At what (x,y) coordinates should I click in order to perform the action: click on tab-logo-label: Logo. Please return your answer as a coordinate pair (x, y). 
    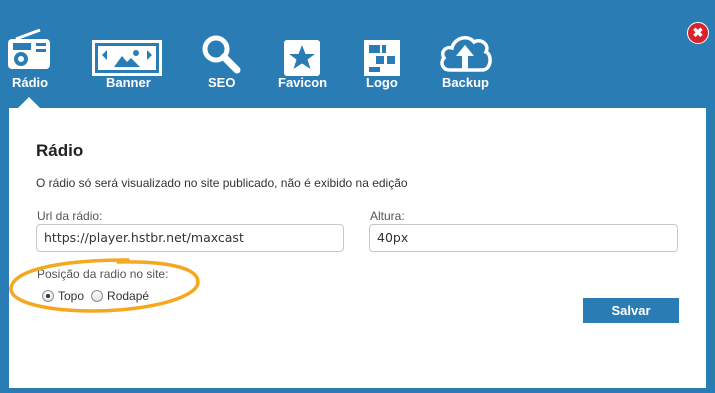
    Looking at the image, I should click on (382, 82).